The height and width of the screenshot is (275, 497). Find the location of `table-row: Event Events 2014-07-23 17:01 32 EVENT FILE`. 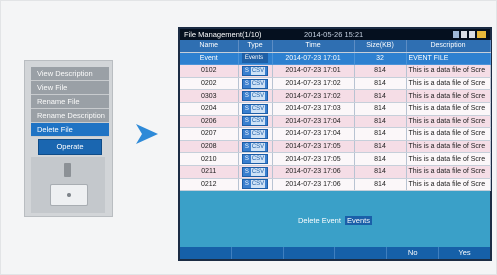

table-row: Event Events 2014-07-23 17:01 32 EVENT FILE is located at coordinates (335, 59).